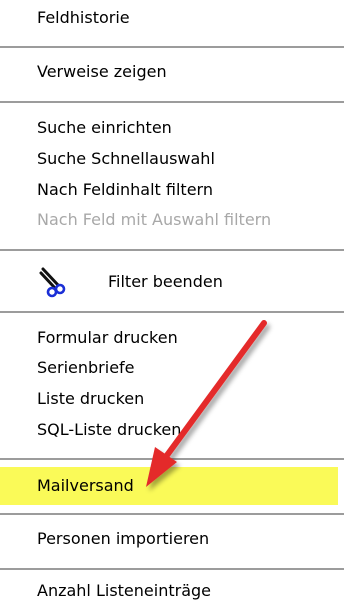 This screenshot has width=344, height=607. Describe the element at coordinates (154, 219) in the screenshot. I see `menu-item-nach-feld-mit-auswahl-filtern: Nach Feld mit Auswahl filtern` at that location.